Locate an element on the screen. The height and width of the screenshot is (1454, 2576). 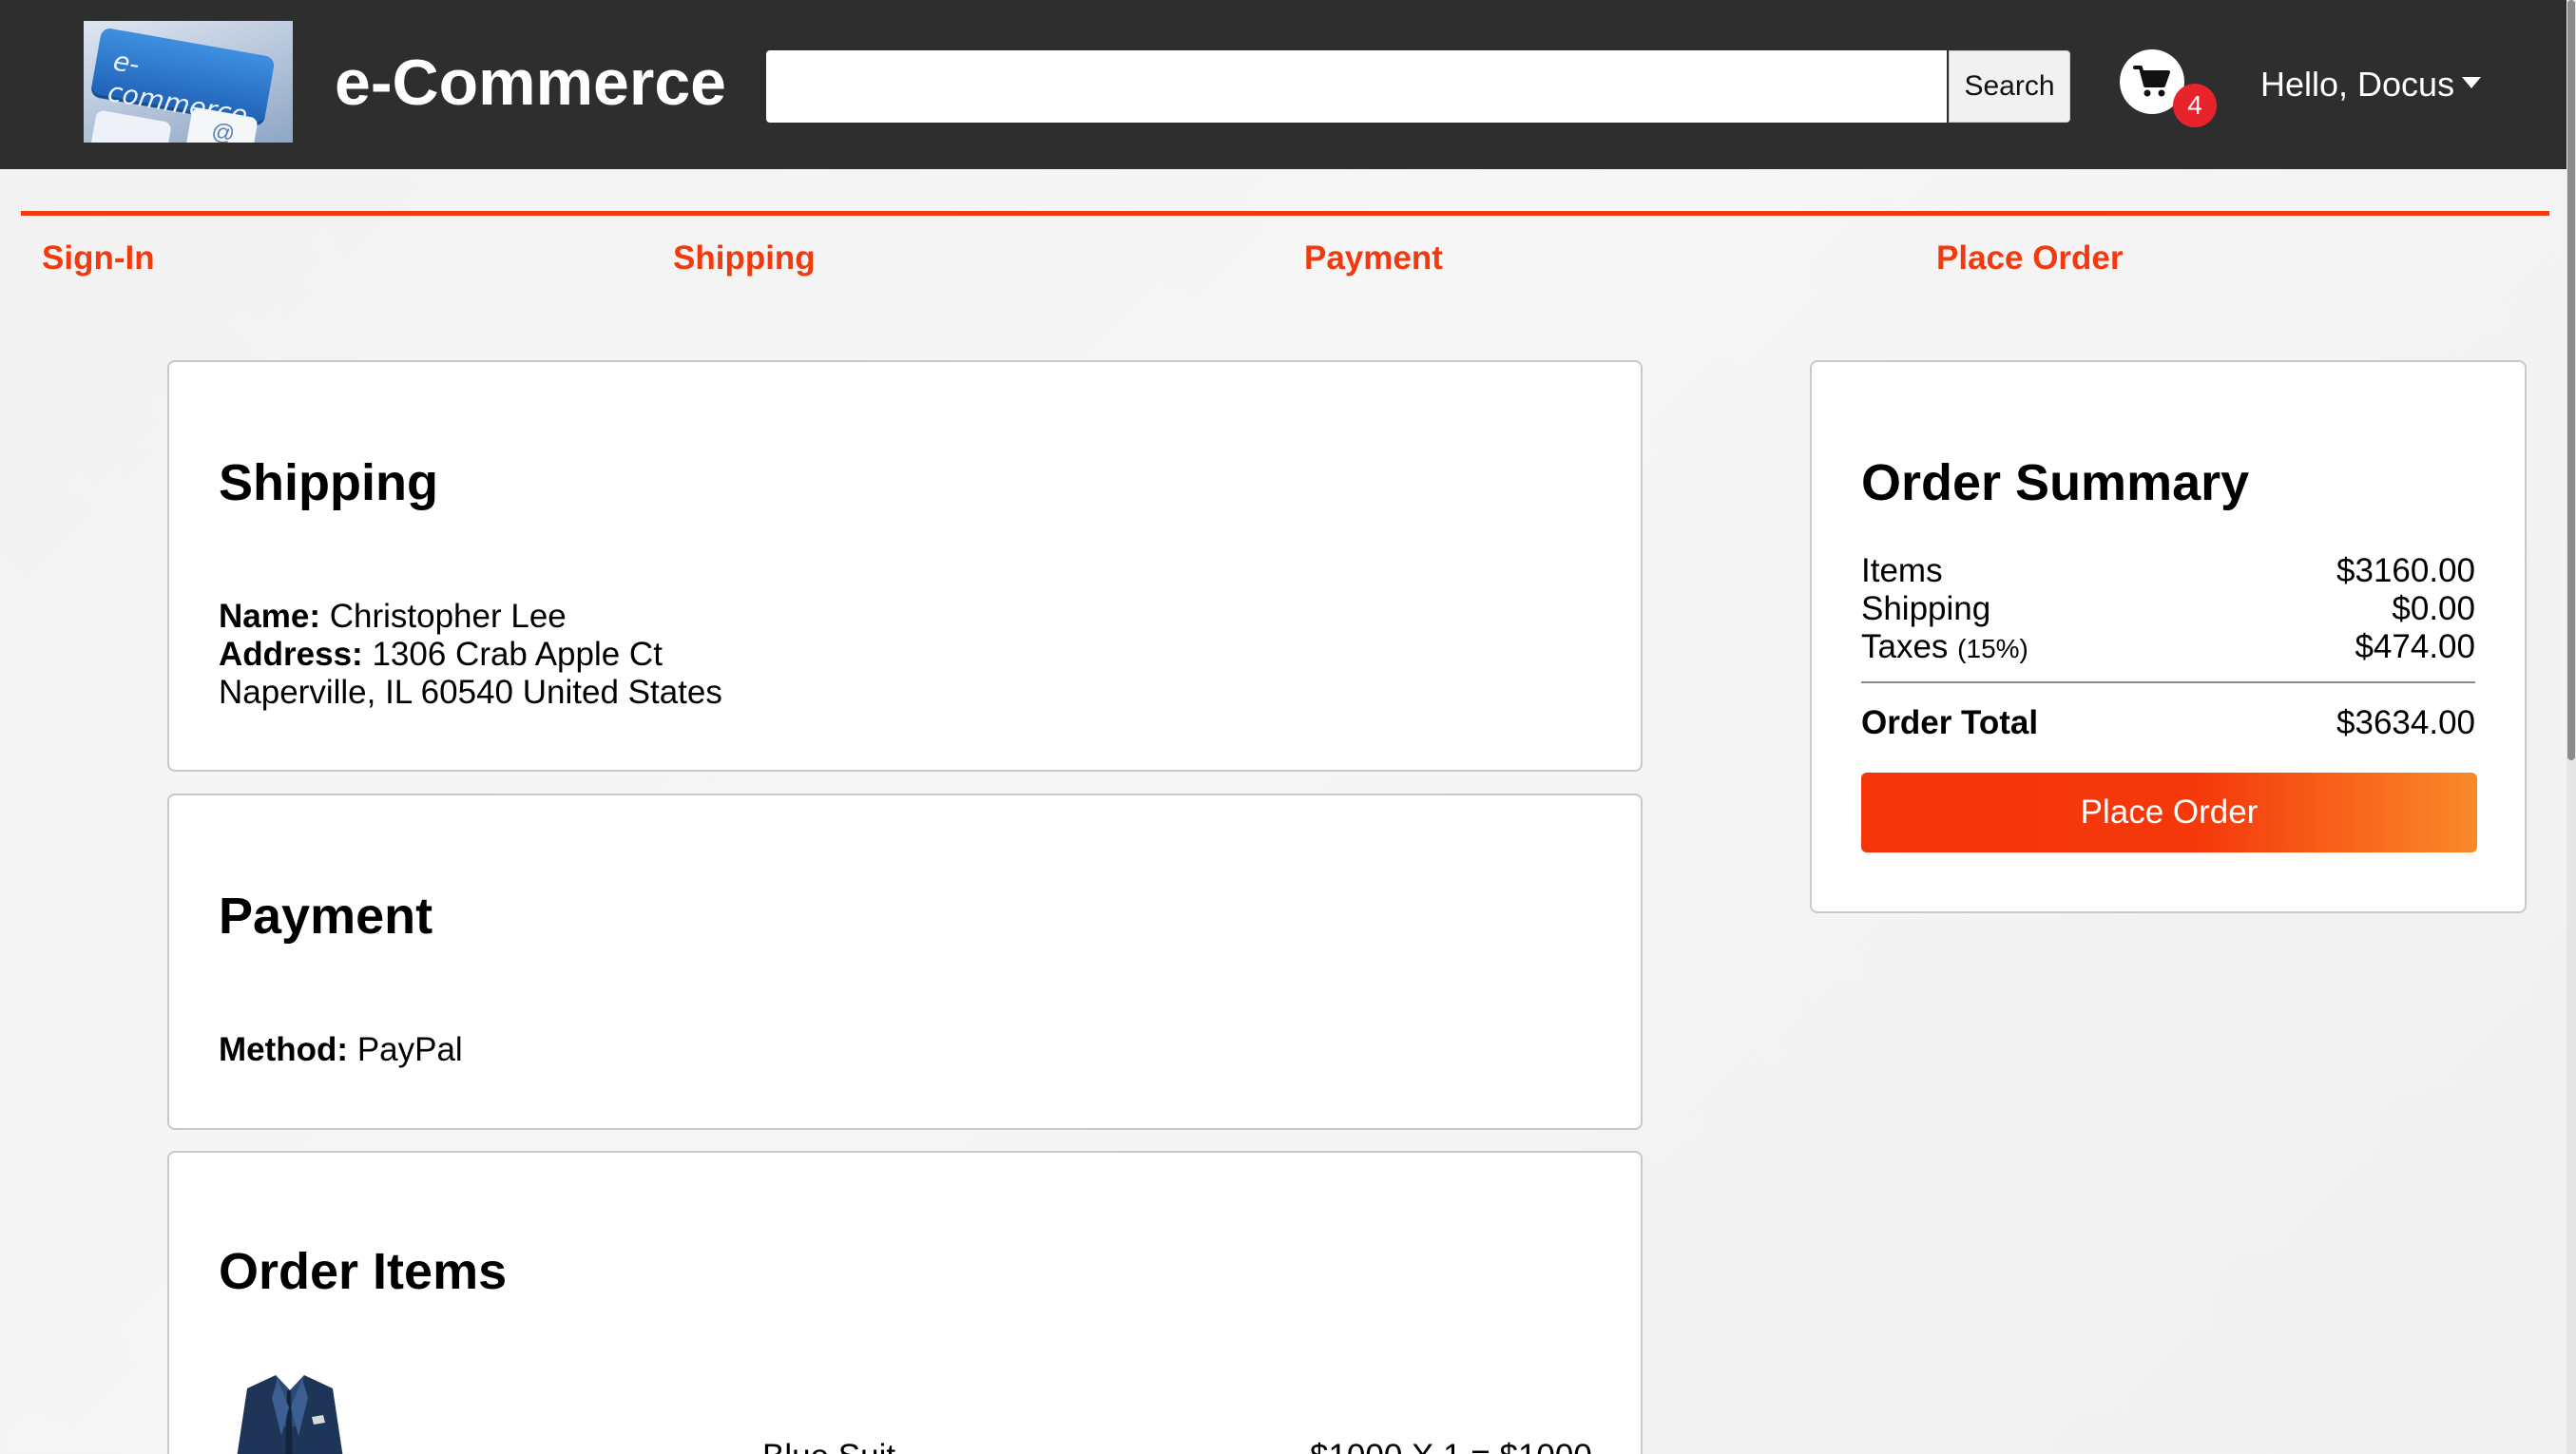
page-scrollbar is located at coordinates (2571, 727).